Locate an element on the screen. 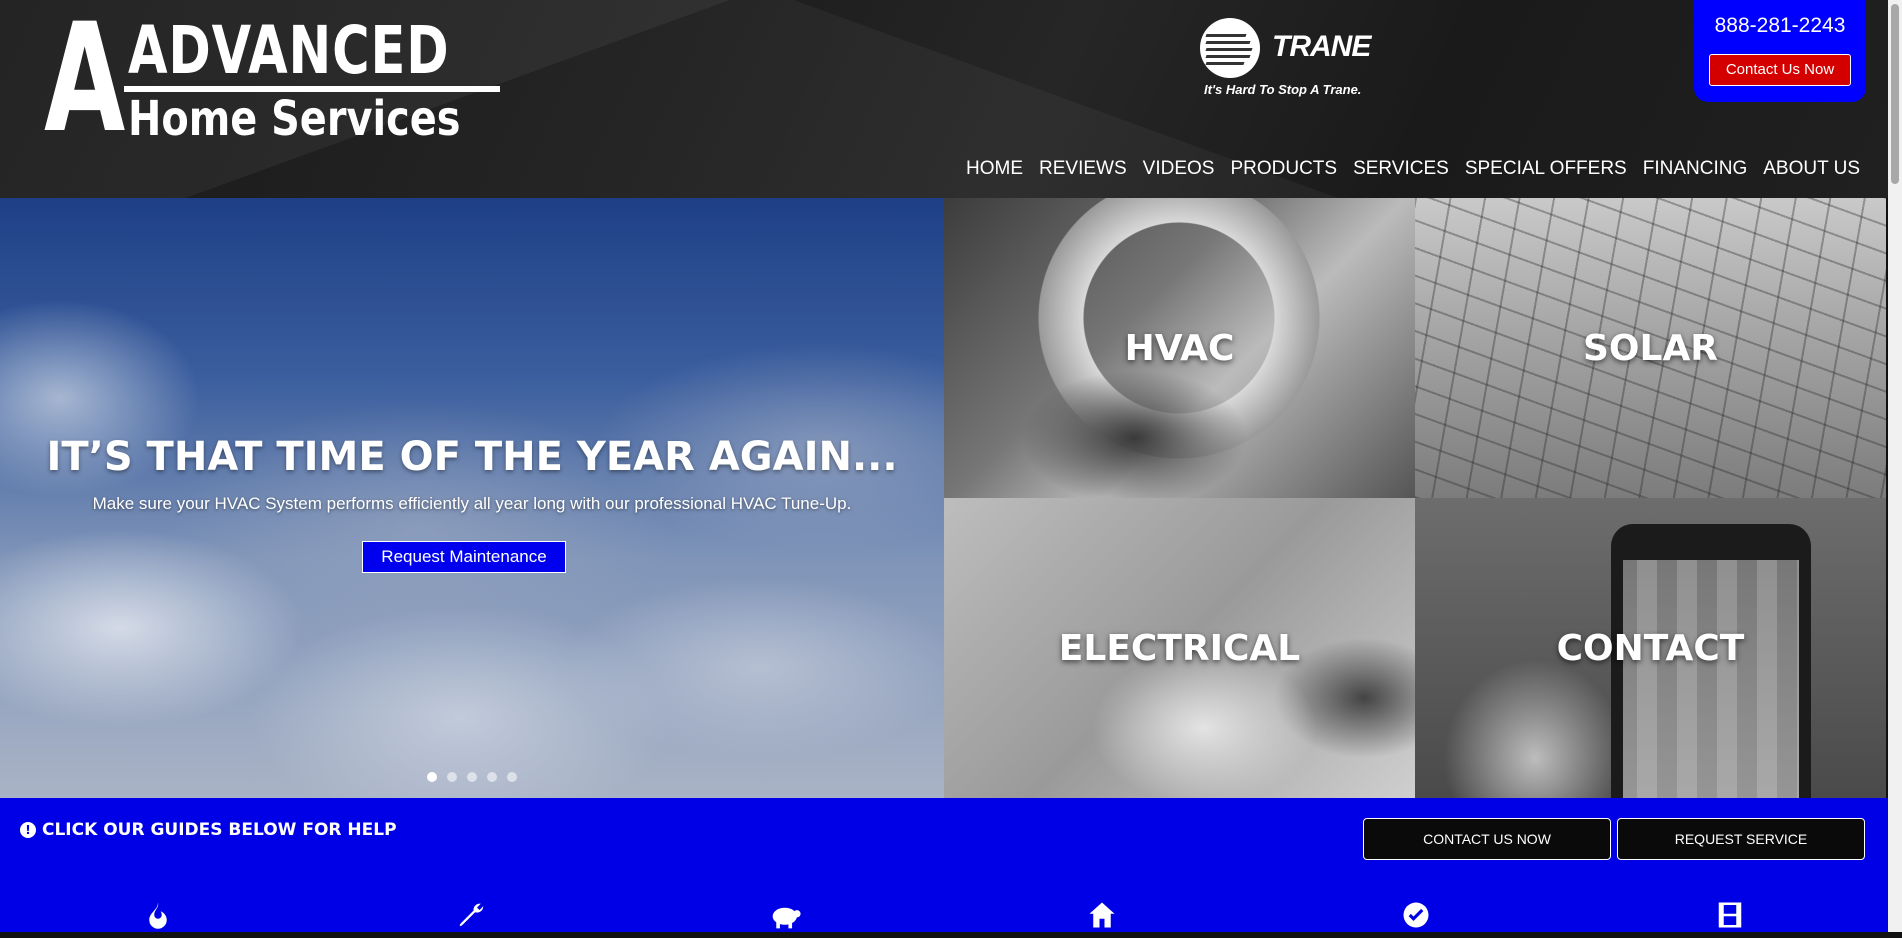 Image resolution: width=1902 pixels, height=938 pixels. guides-heading: ! CLICK OUR GUIDES BELOW FOR HELP is located at coordinates (208, 830).